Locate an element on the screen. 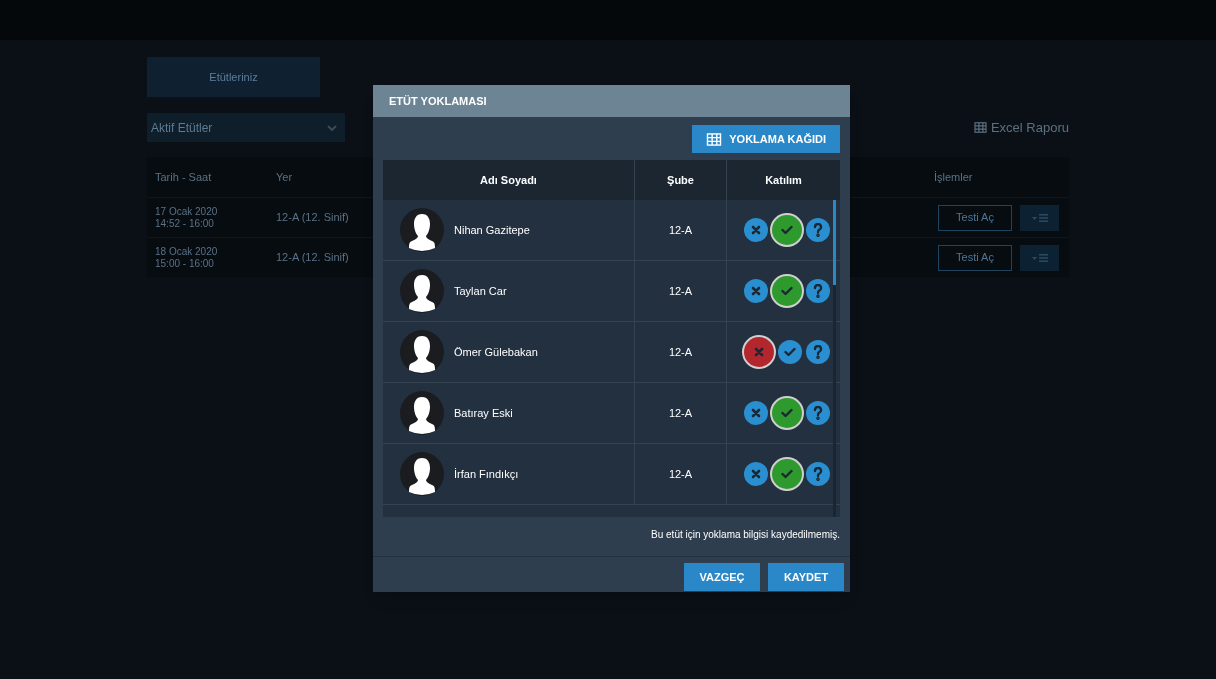 Image resolution: width=1216 pixels, height=679 pixels. dialog-button: VAZGEÇ is located at coordinates (722, 577).